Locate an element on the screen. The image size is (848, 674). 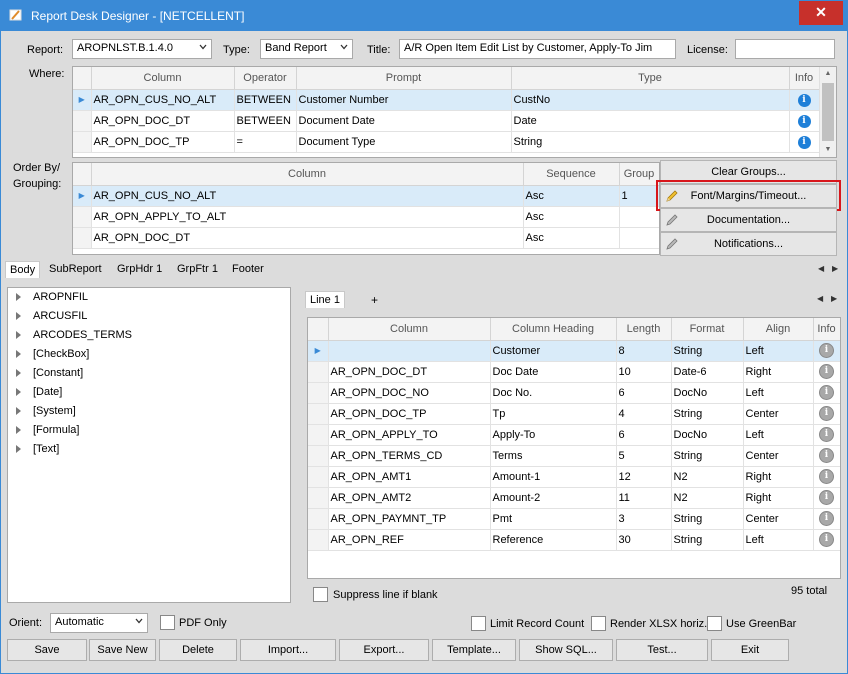
cell-column: AR_OPN_AMT2 is located at coordinates (409, 498).